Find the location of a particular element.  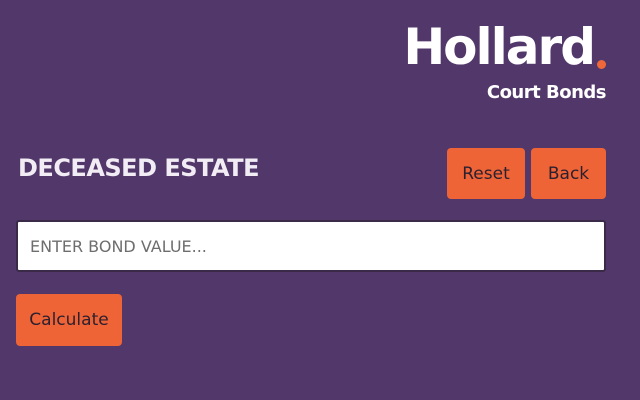

reset-button: Reset is located at coordinates (486, 173).